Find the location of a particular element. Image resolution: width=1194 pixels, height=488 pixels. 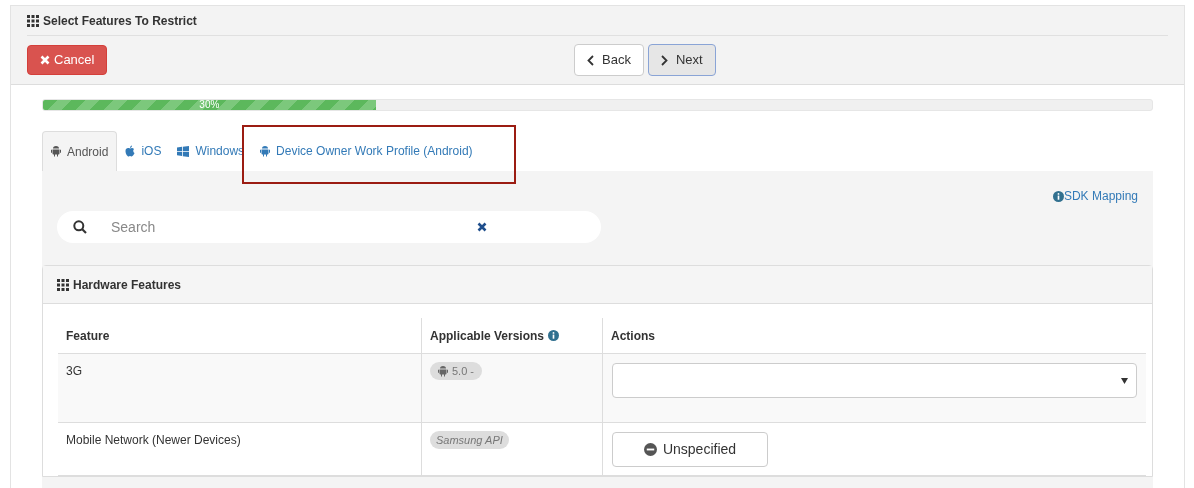

search-field: Search is located at coordinates (329, 227).